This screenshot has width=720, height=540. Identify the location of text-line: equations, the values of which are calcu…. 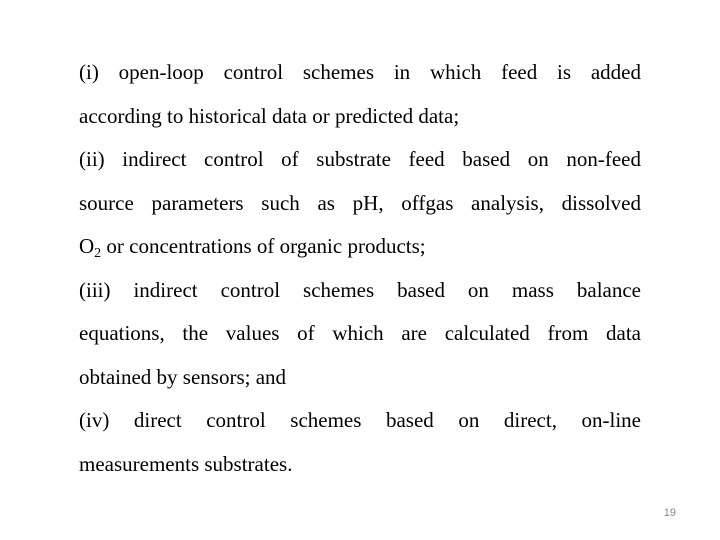
(360, 333).